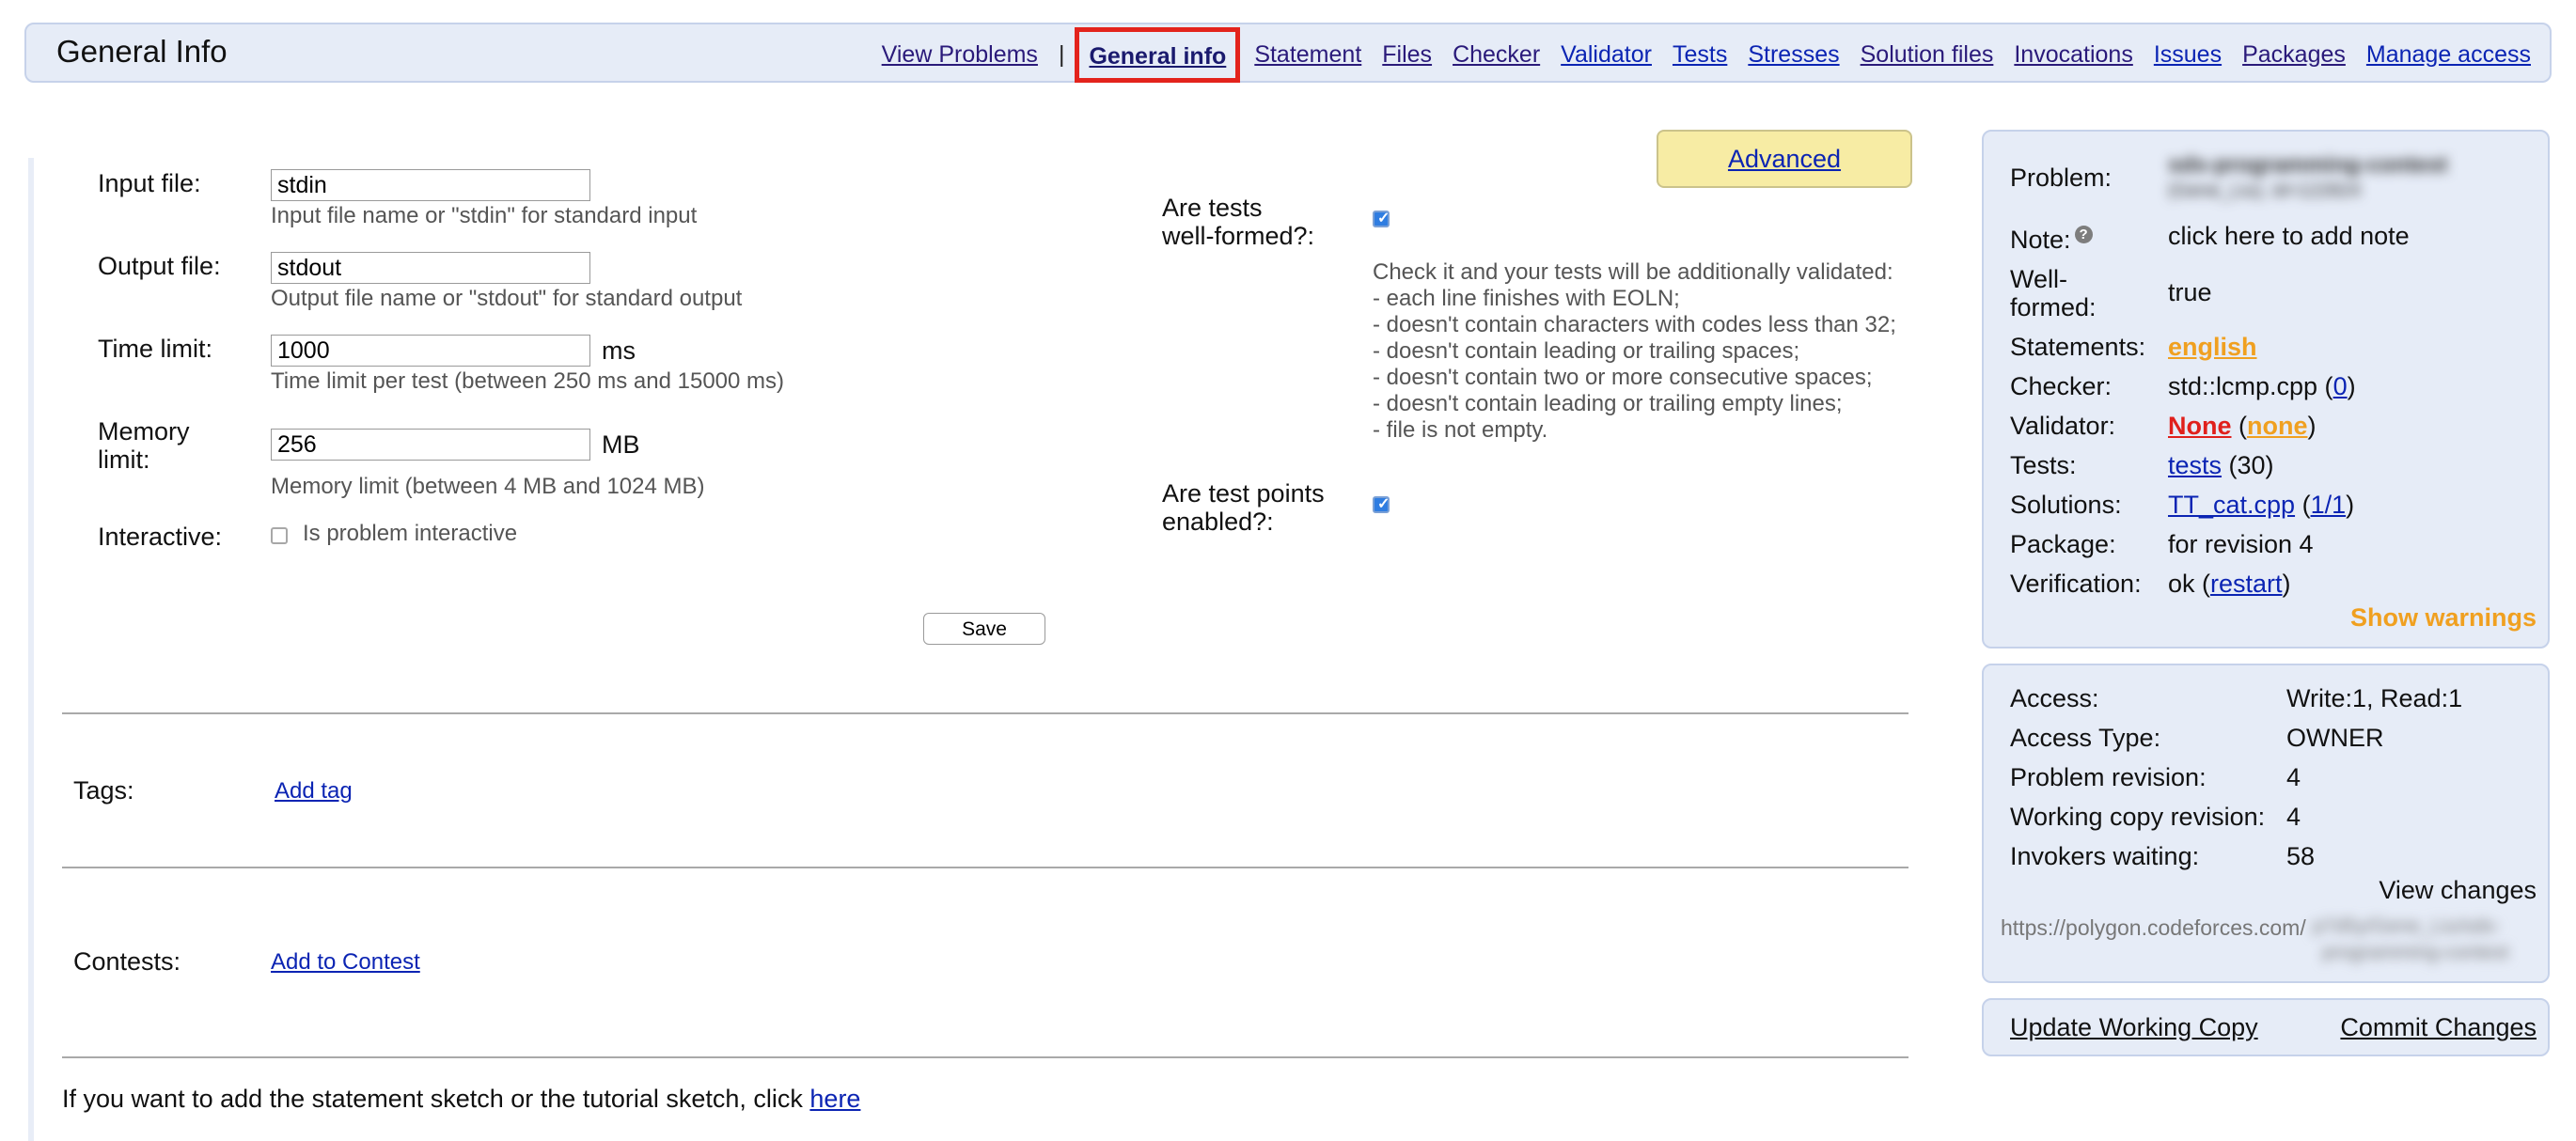 This screenshot has width=2576, height=1141. I want to click on actions-panel: Update Working Copy Commit Changes, so click(2266, 1027).